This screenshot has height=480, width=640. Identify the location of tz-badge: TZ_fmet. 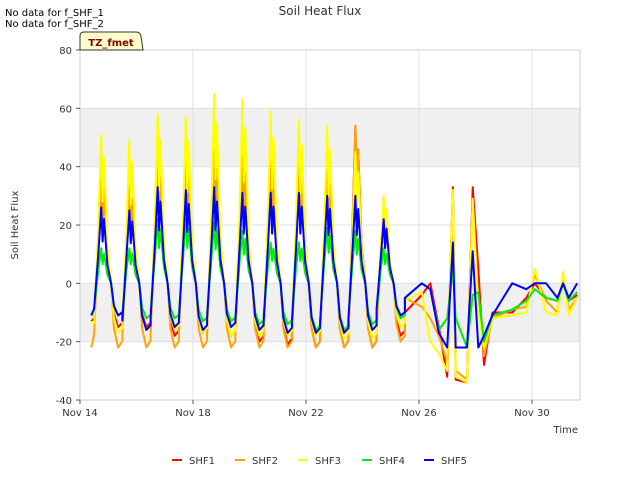
(111, 41).